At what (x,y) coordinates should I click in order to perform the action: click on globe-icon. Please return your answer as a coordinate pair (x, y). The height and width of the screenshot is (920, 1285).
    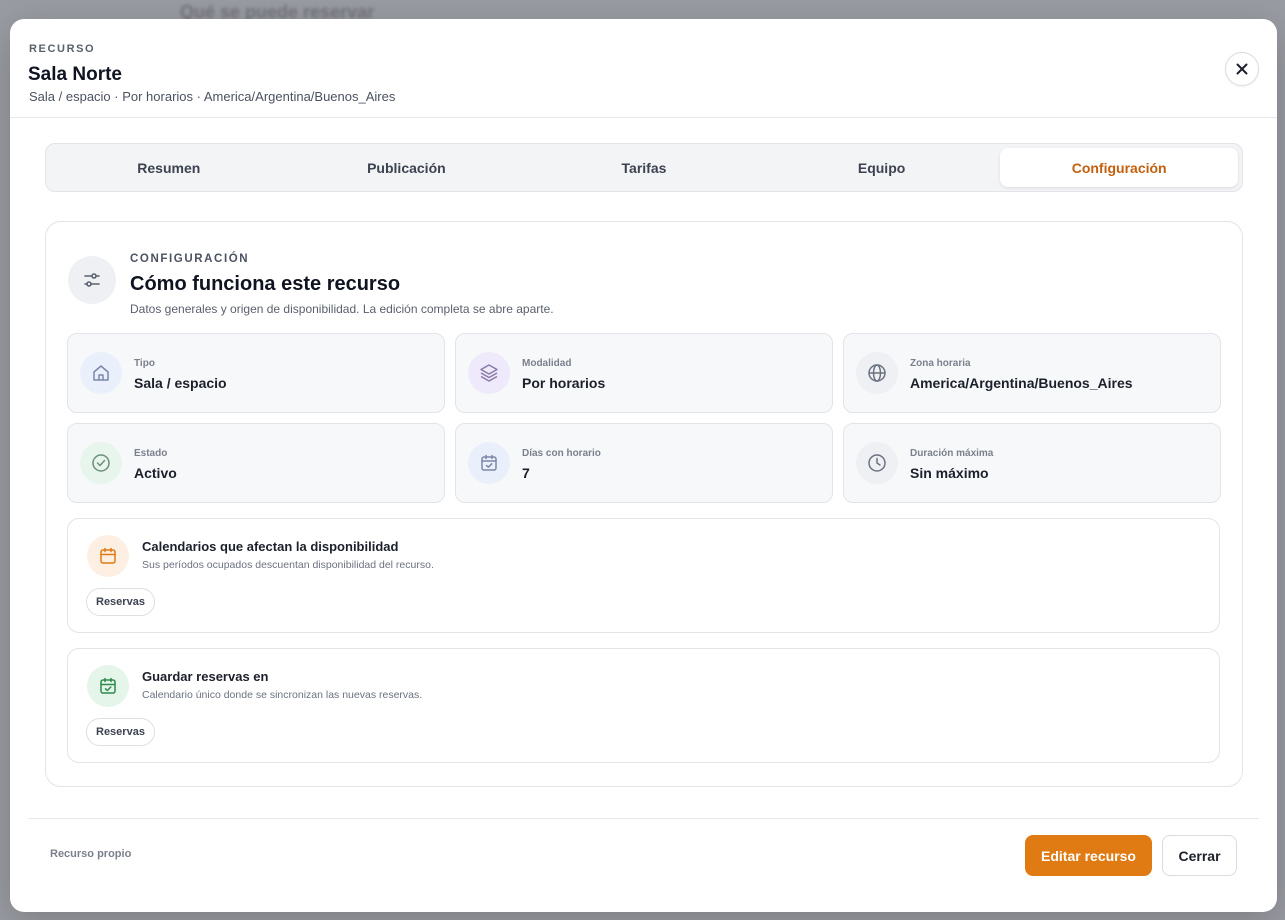
    Looking at the image, I should click on (877, 373).